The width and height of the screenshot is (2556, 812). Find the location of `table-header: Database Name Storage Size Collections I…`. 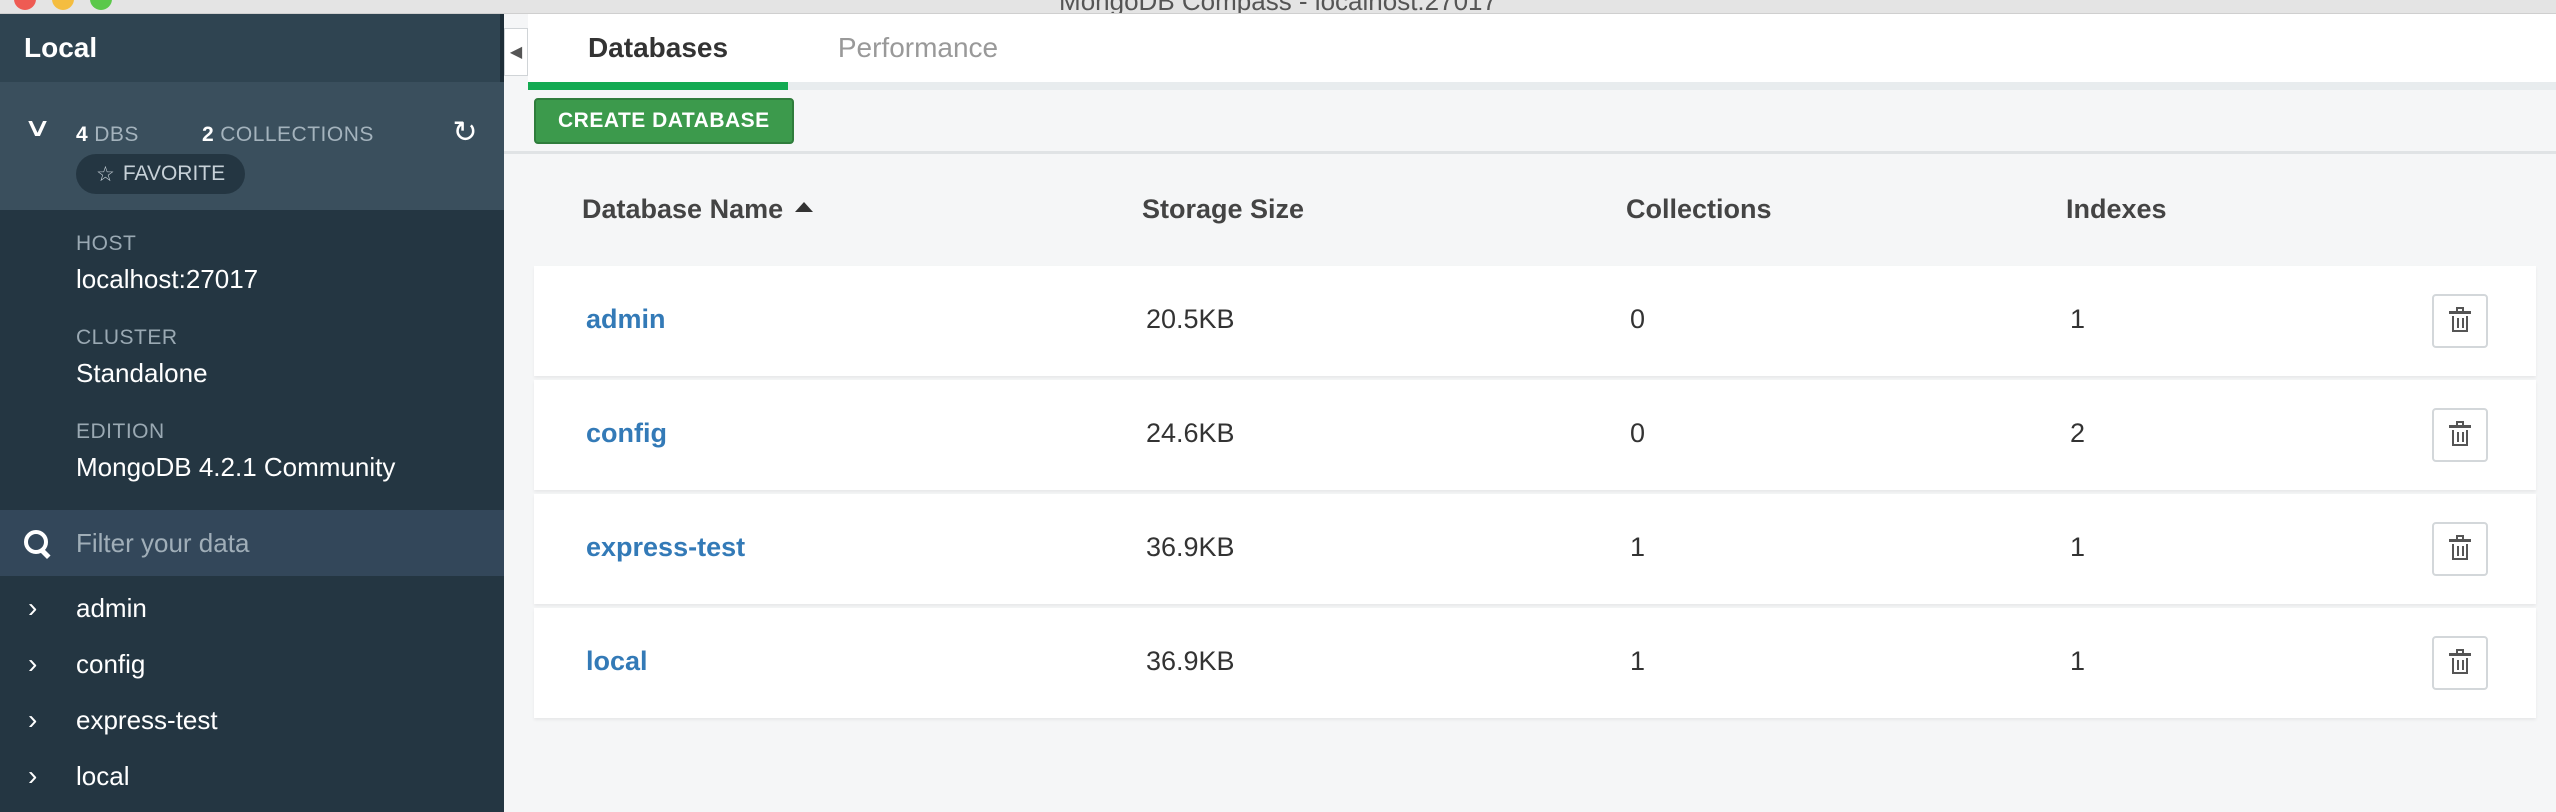

table-header: Database Name Storage Size Collections I… is located at coordinates (1530, 214).